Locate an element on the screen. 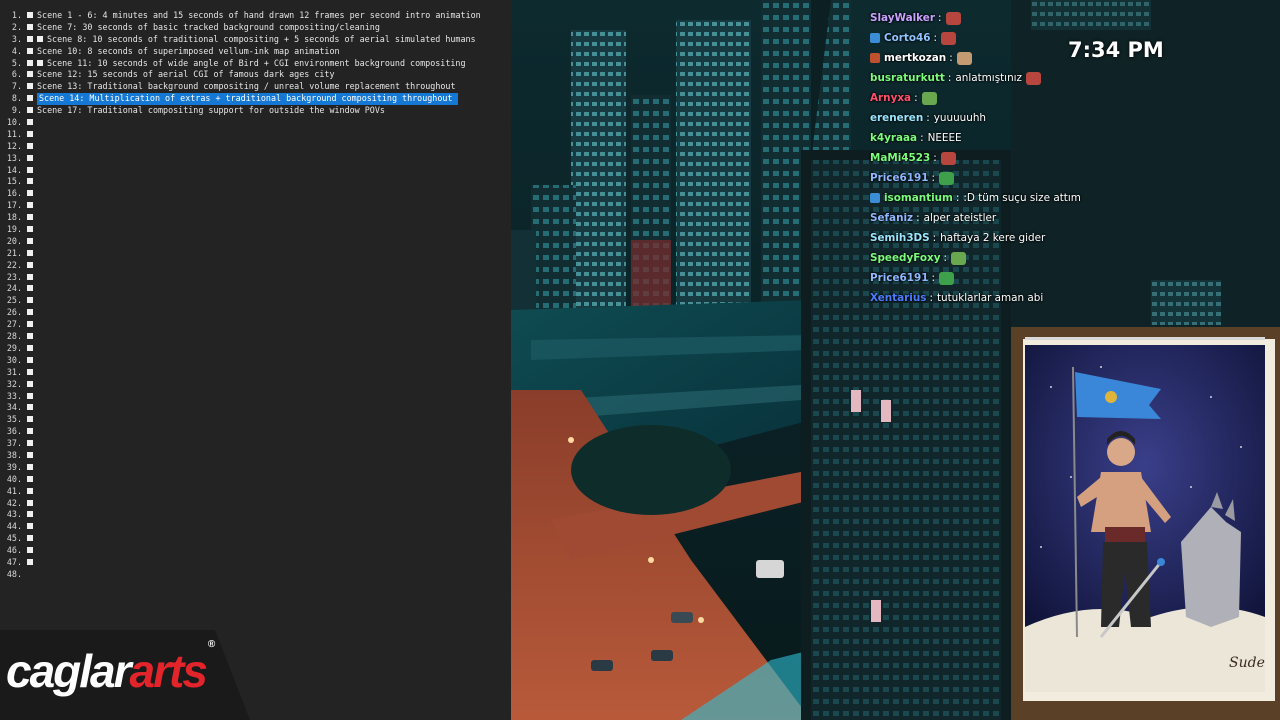  editor-line: 26. is located at coordinates (240, 313).